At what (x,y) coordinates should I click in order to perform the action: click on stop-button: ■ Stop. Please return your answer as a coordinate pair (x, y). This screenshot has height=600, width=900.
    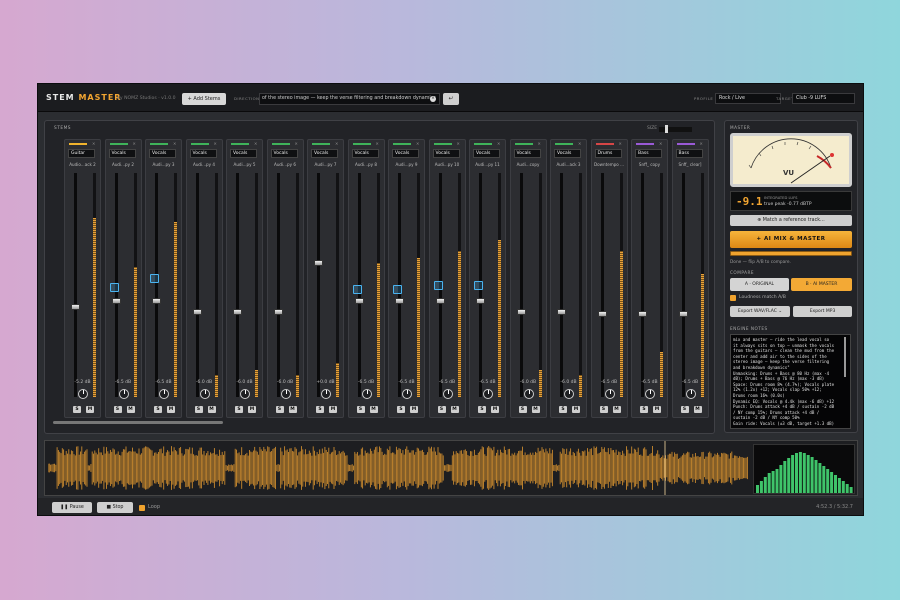
    Looking at the image, I should click on (115, 507).